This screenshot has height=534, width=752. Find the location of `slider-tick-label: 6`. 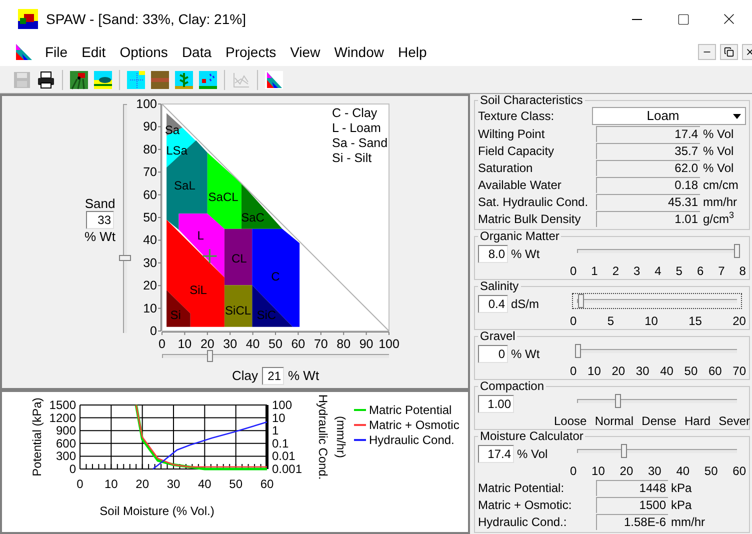

slider-tick-label: 6 is located at coordinates (700, 270).